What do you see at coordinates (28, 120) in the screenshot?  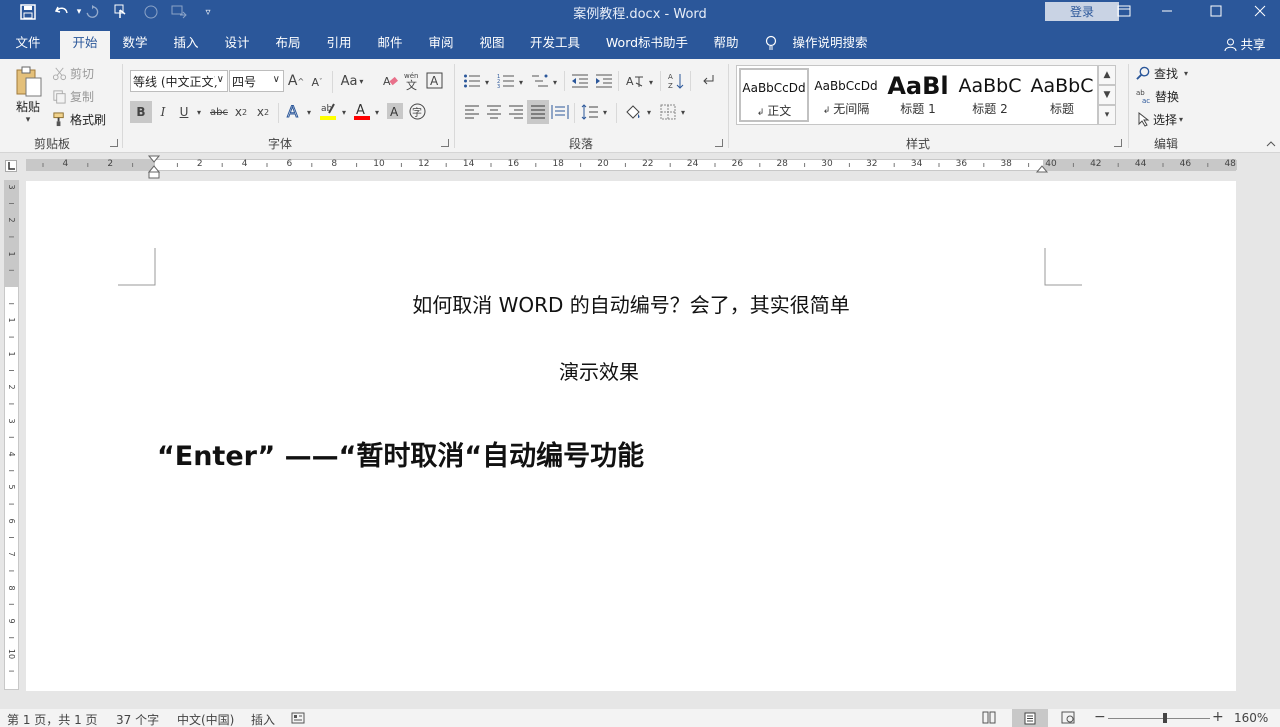 I see `paste-dropdown-icon: ▾` at bounding box center [28, 120].